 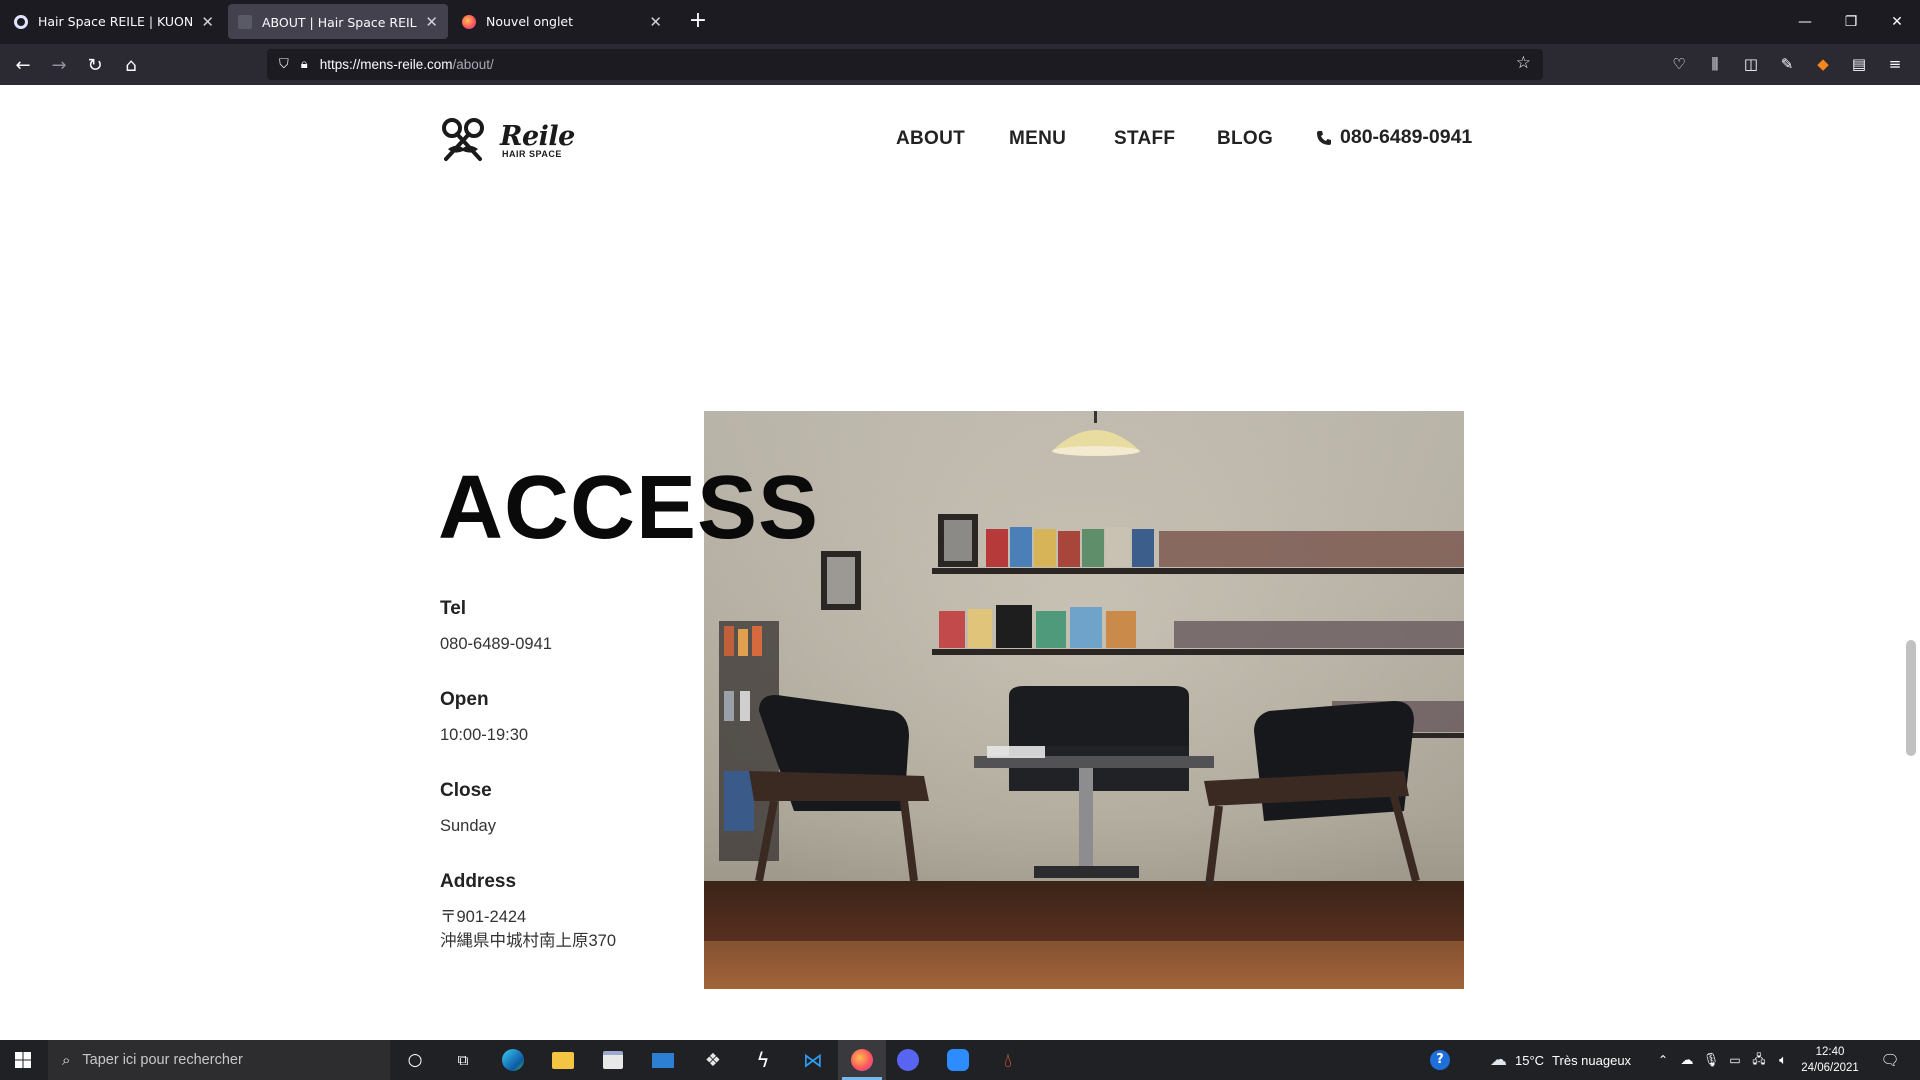 What do you see at coordinates (908, 1060) in the screenshot?
I see `discord-icon` at bounding box center [908, 1060].